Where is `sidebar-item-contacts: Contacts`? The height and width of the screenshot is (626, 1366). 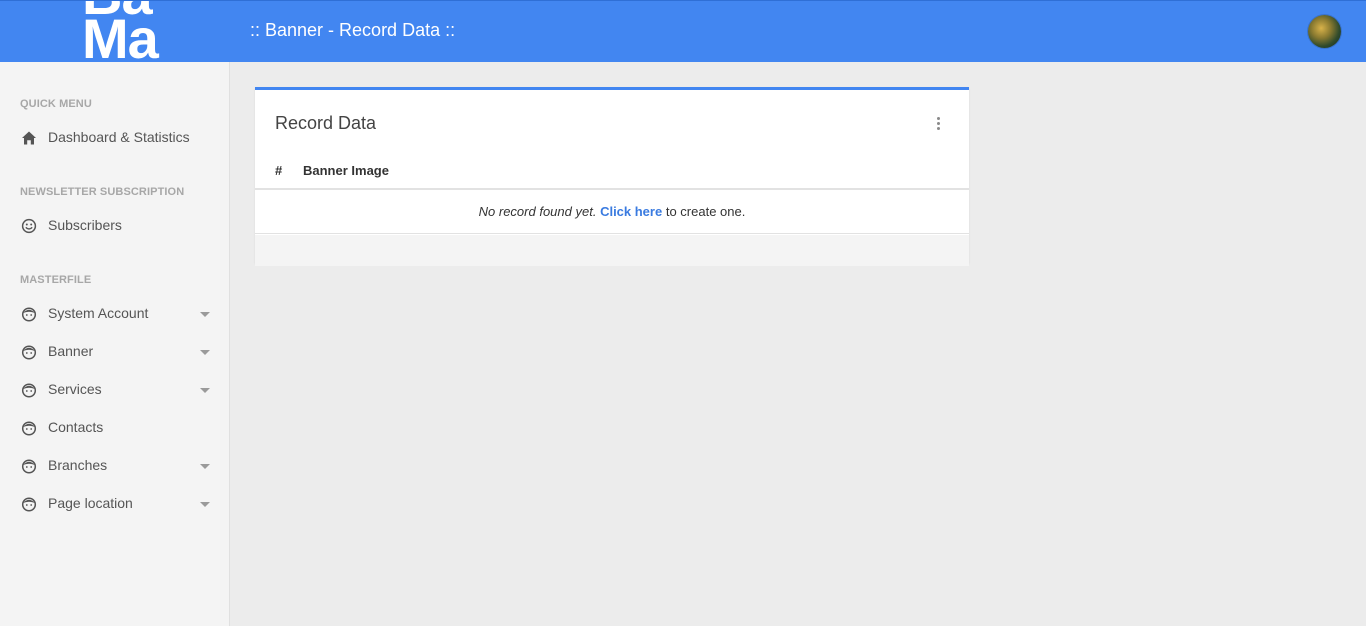 sidebar-item-contacts: Contacts is located at coordinates (114, 428).